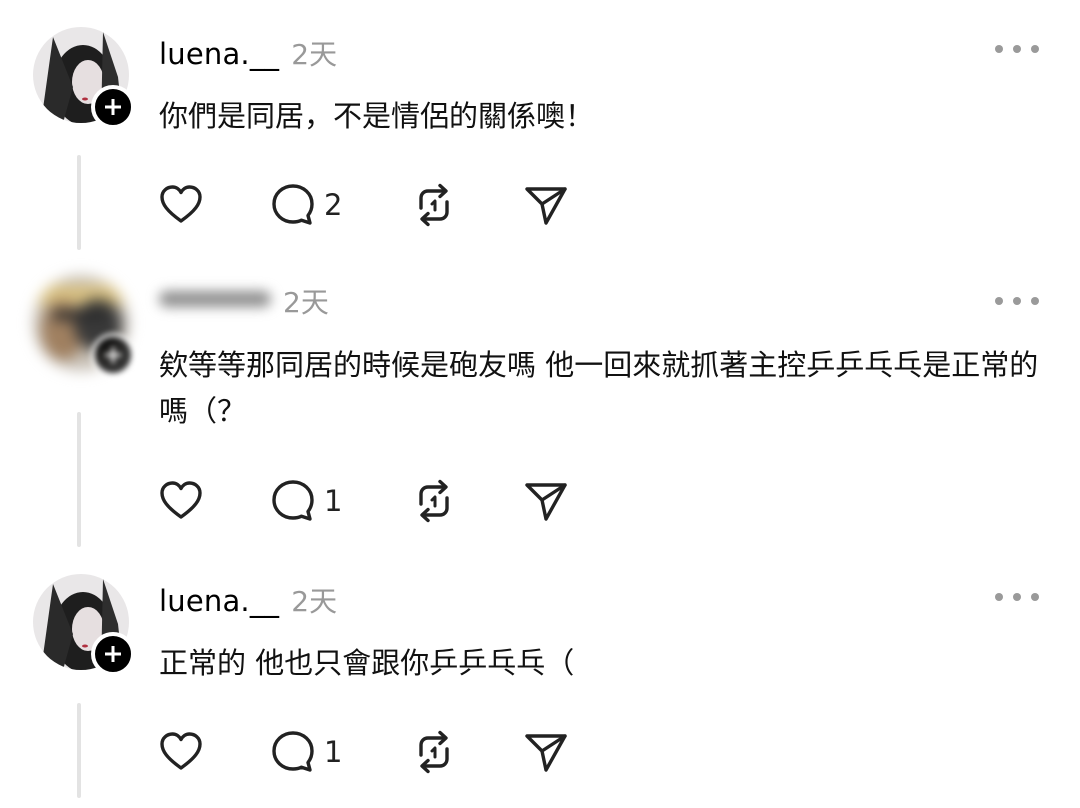 Image resolution: width=1080 pixels, height=808 pixels. I want to click on reply-button: 2, so click(306, 205).